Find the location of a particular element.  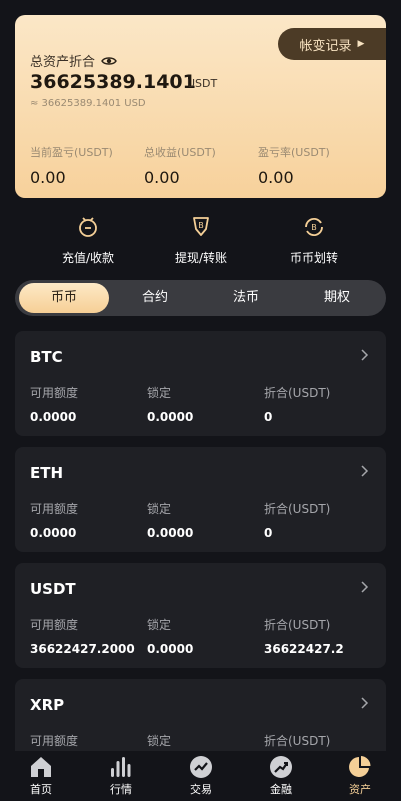

total-unit: USDT is located at coordinates (202, 83).